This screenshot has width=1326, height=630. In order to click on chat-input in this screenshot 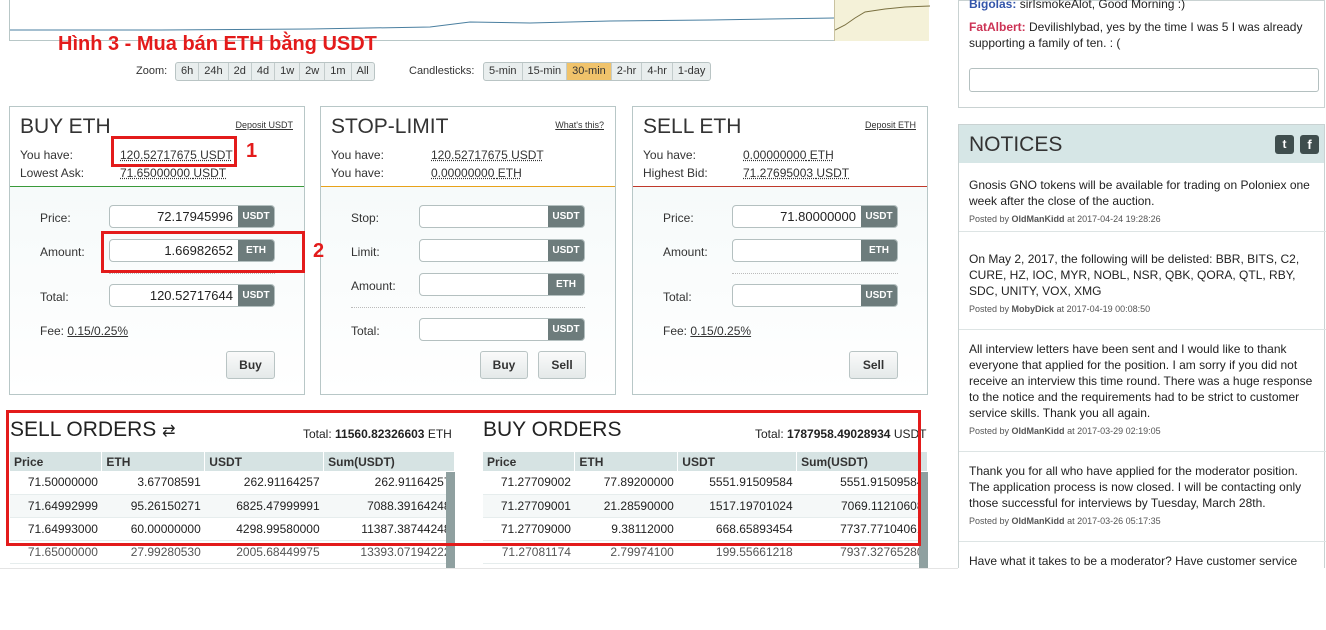, I will do `click(1144, 80)`.